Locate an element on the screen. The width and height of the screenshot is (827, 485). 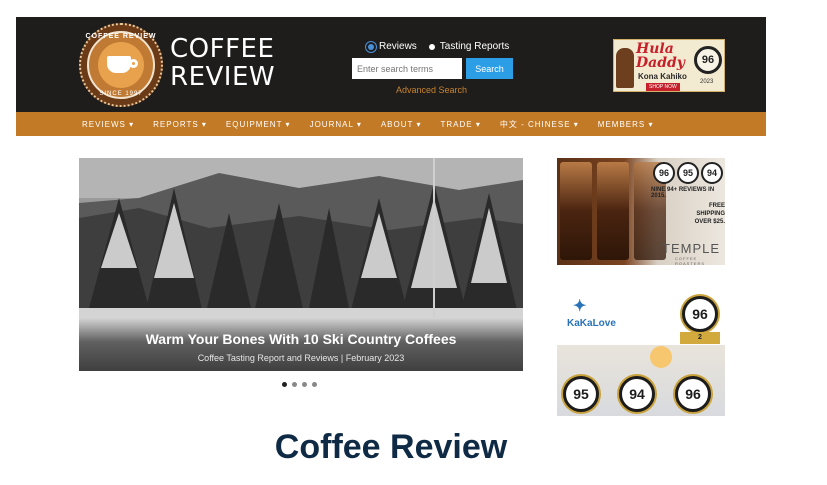
coffee-cup-handle-icon is located at coordinates (133, 63).